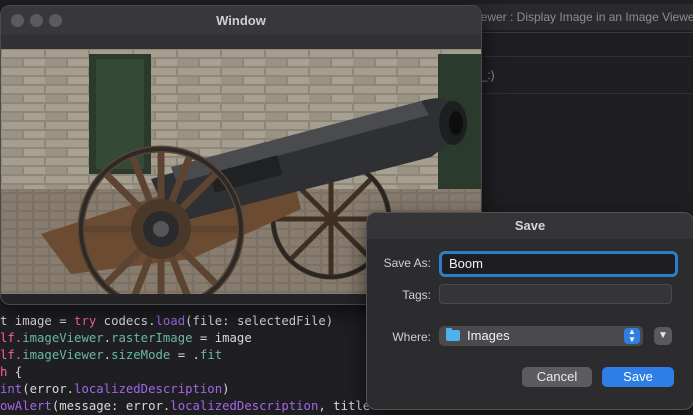 The height and width of the screenshot is (415, 693). I want to click on code-line: lf.imageViewer.sizeMode = .fit, so click(111, 355).